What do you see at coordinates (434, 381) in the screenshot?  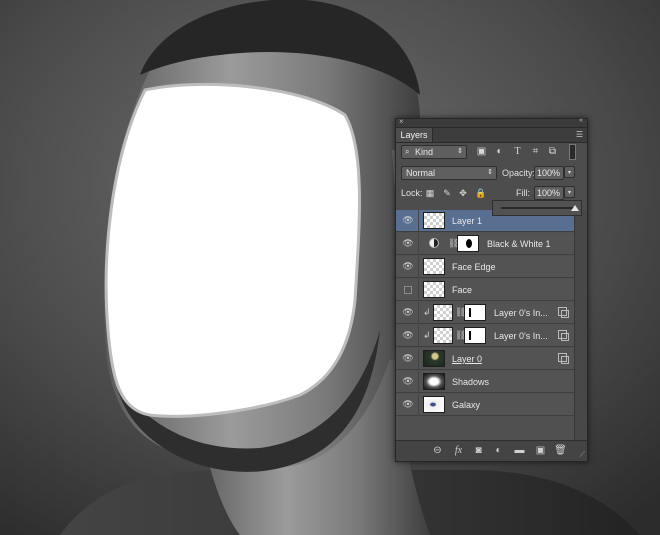 I see `layer-thumbnail-shadows` at bounding box center [434, 381].